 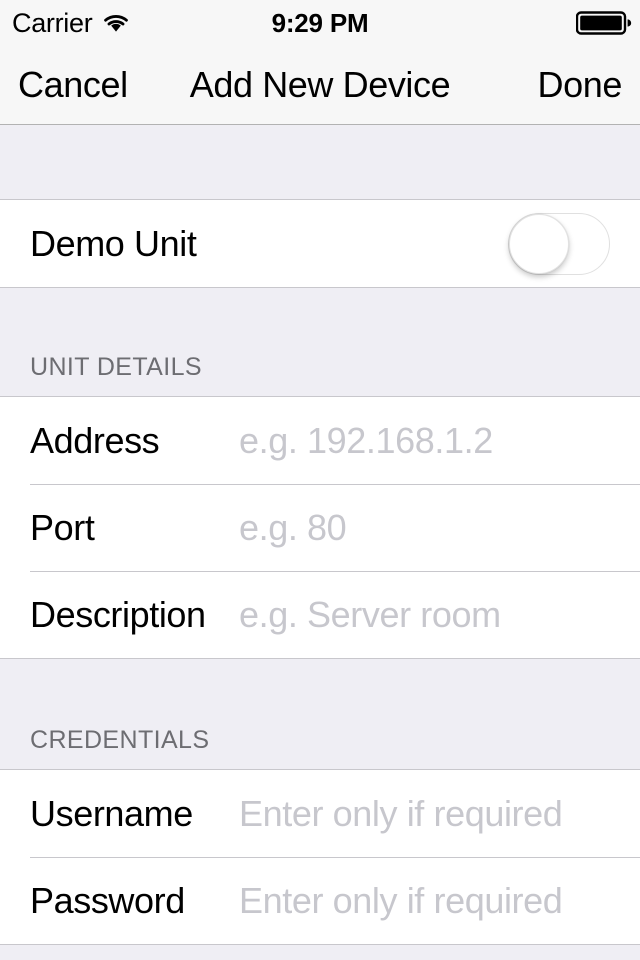 What do you see at coordinates (320, 85) in the screenshot?
I see `navigation-bar: Cancel Add New Device Done` at bounding box center [320, 85].